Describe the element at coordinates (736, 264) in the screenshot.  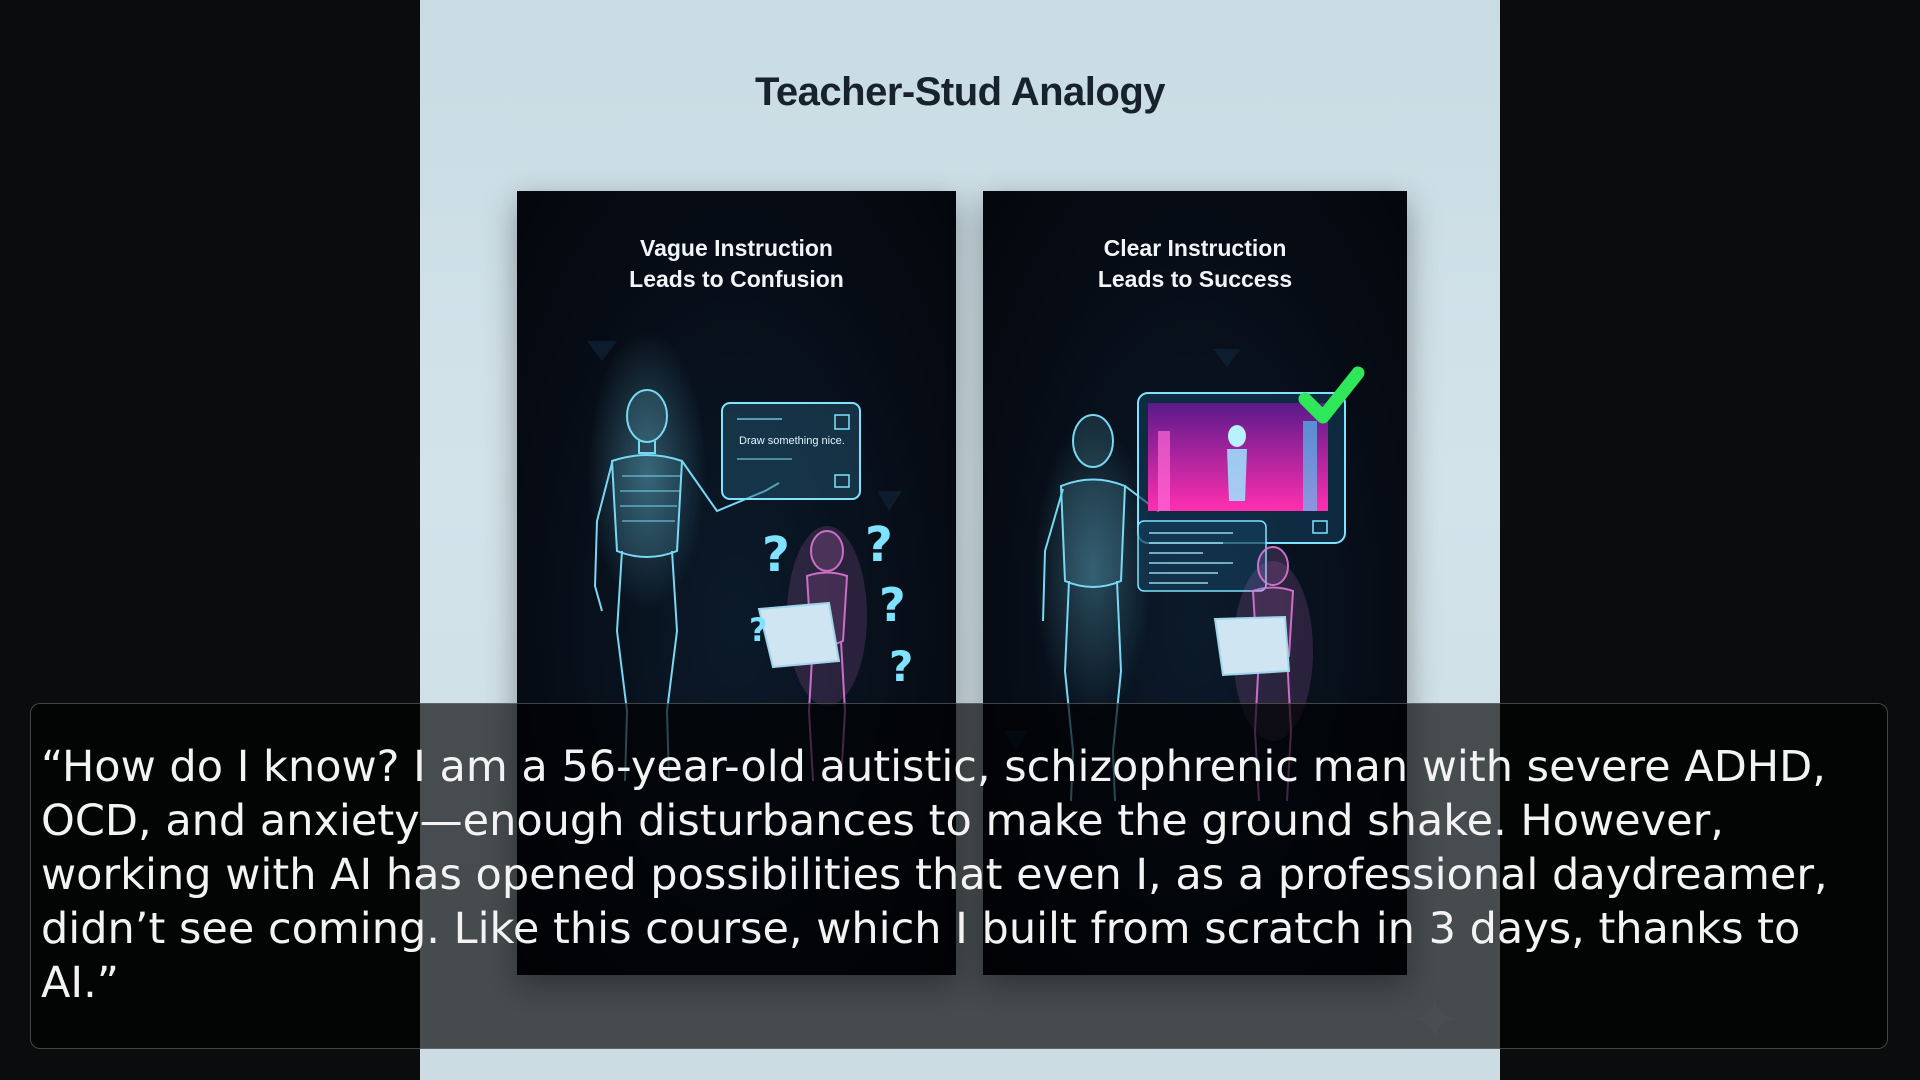
I see `panel-heading: Vague Instruction Leads to Confusion` at that location.